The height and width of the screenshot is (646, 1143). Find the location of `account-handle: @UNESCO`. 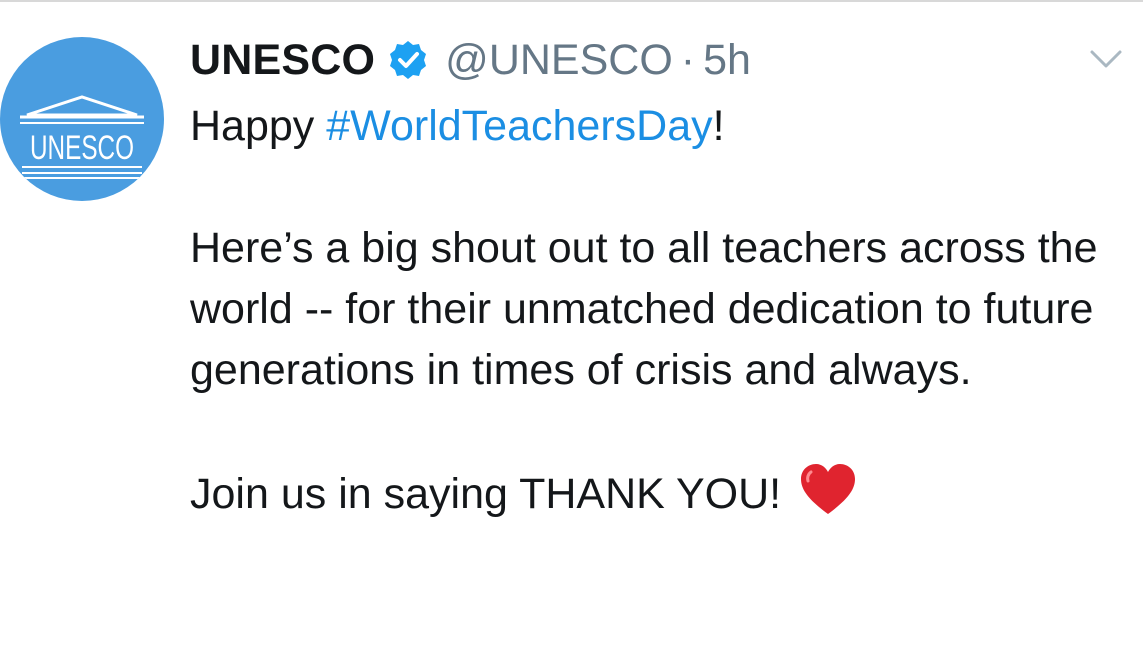

account-handle: @UNESCO is located at coordinates (559, 60).